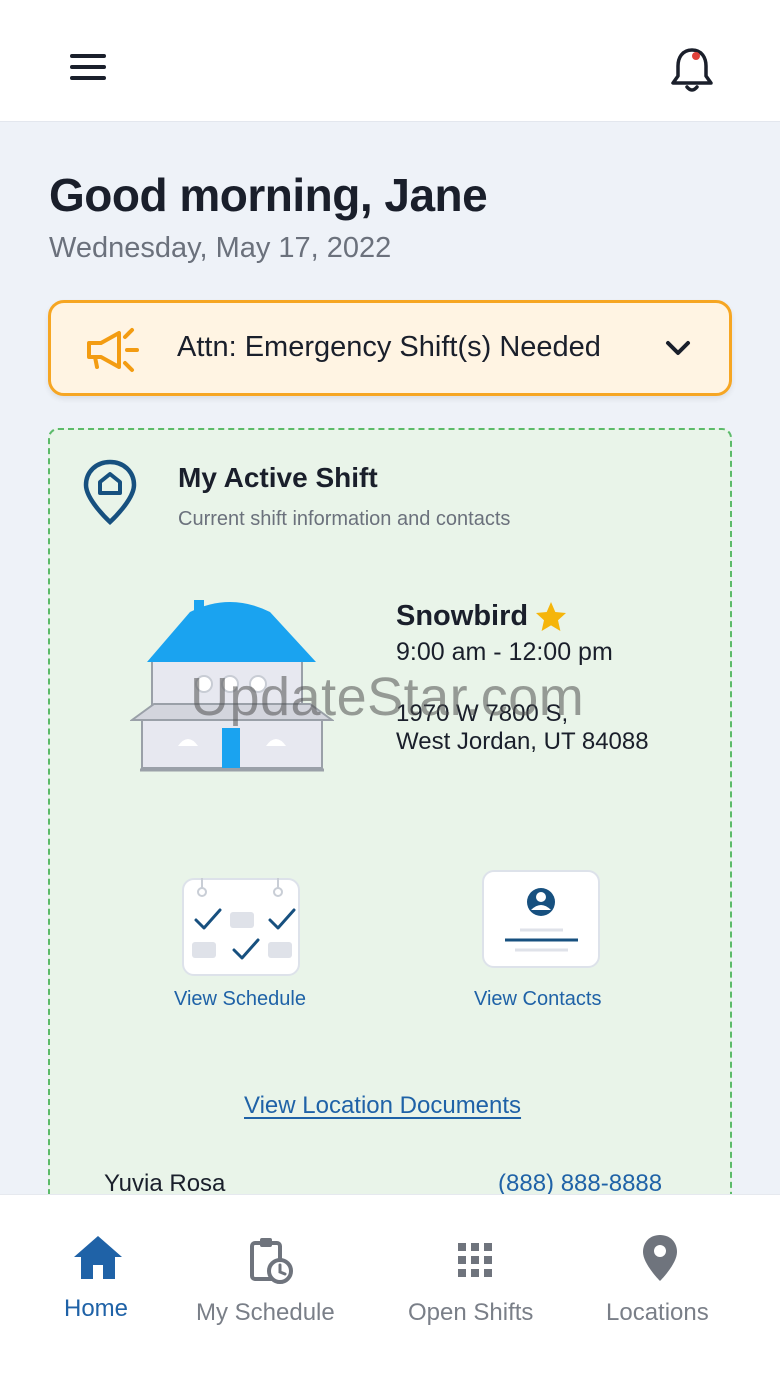  Describe the element at coordinates (100, 1291) in the screenshot. I see `nav-home: Home` at that location.